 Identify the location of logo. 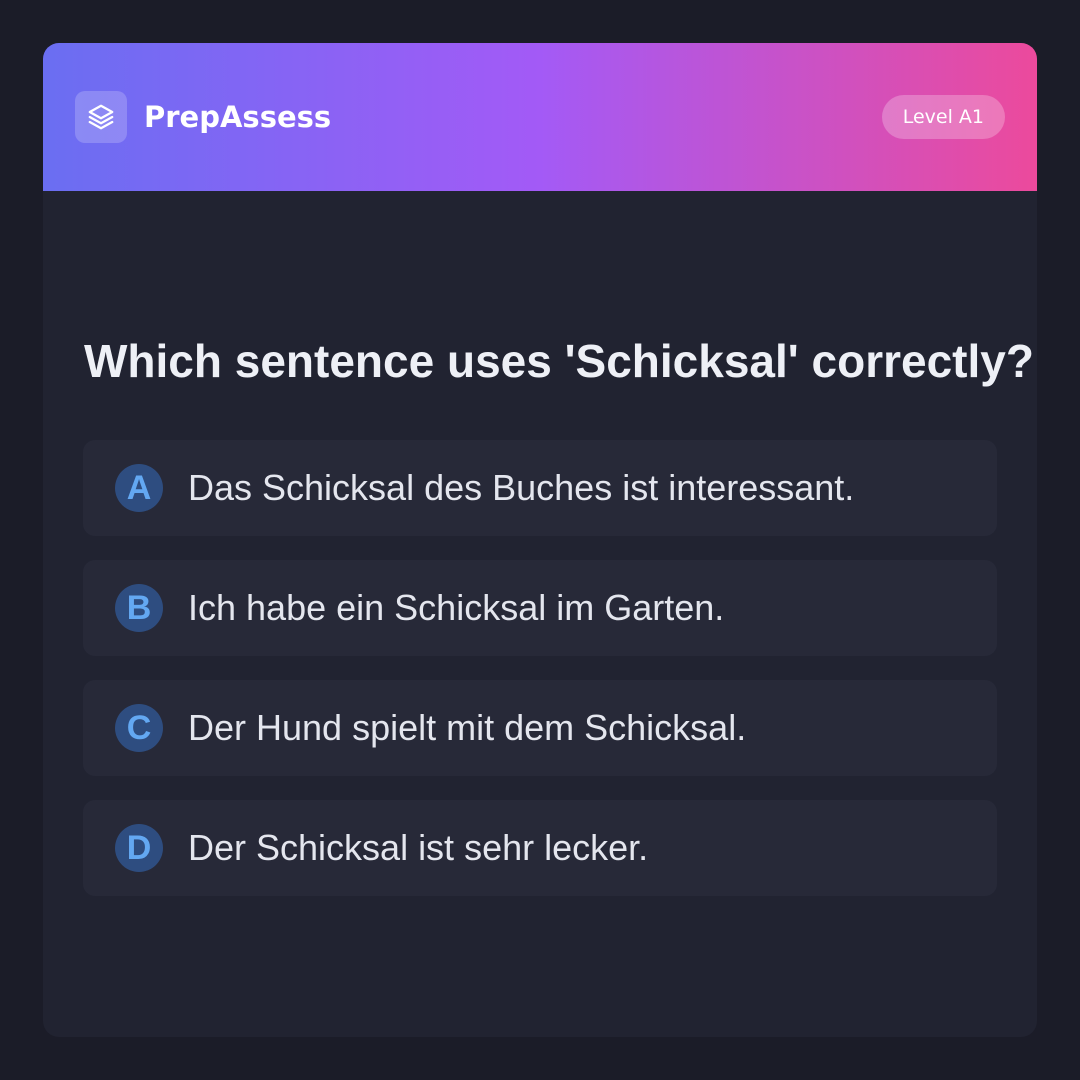
(101, 117).